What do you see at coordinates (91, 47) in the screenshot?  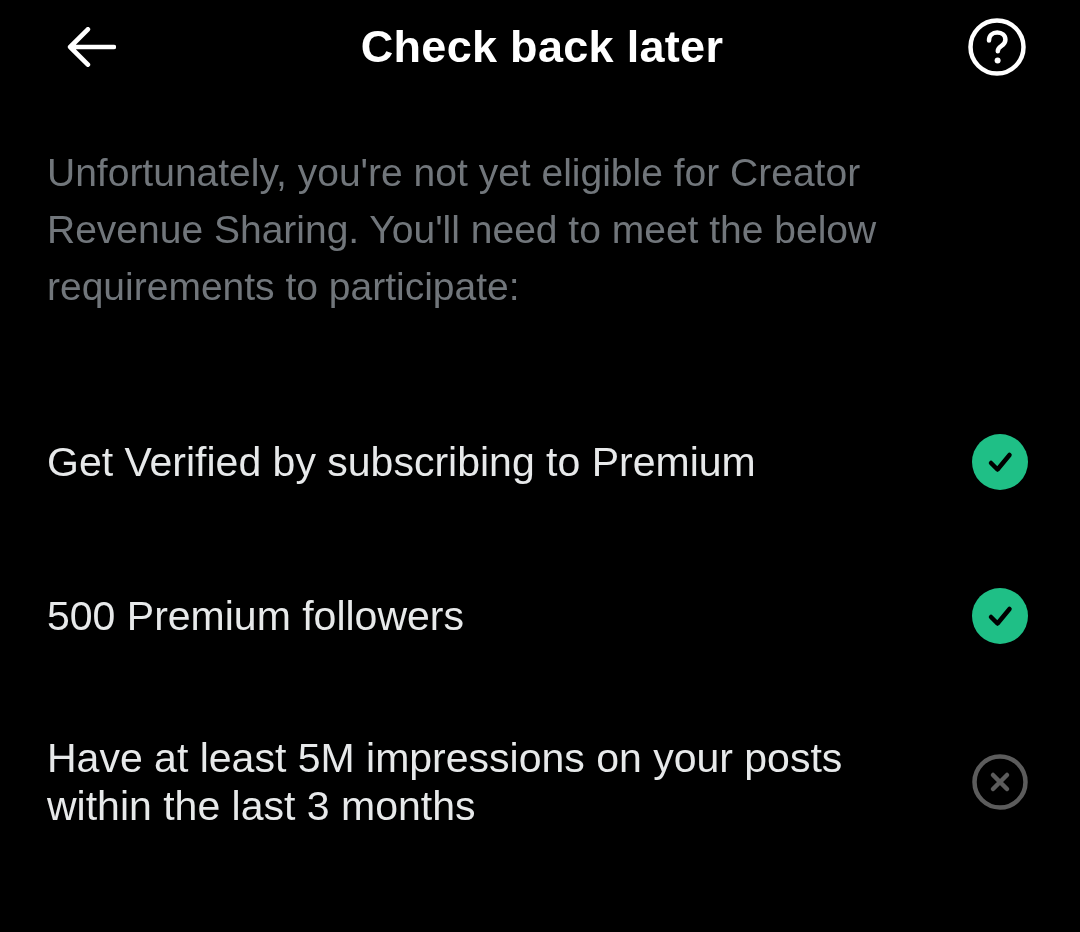 I see `back-arrow-icon` at bounding box center [91, 47].